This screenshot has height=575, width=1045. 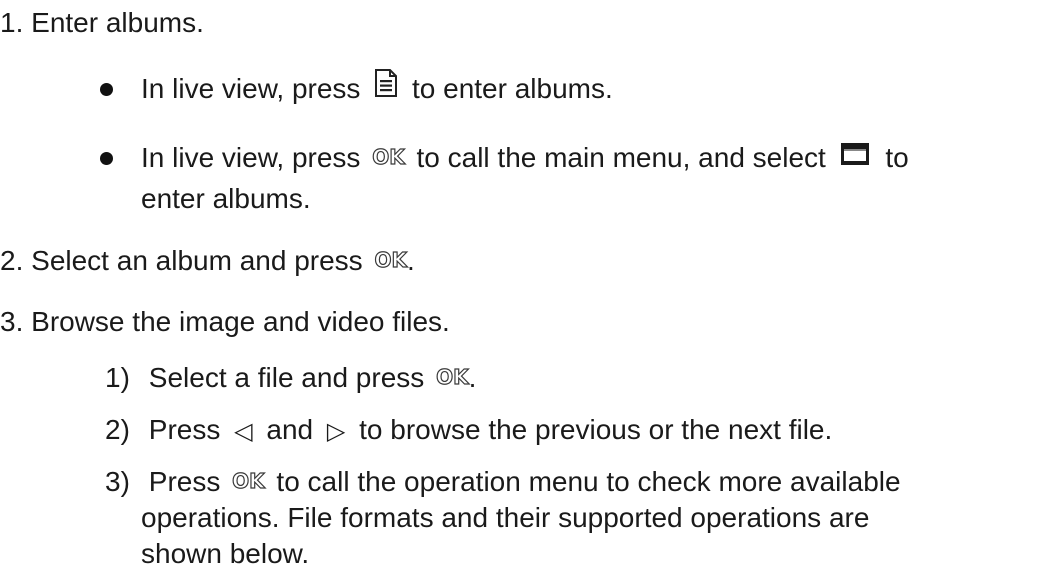 What do you see at coordinates (184, 481) in the screenshot?
I see `substep-3-text-before: Press` at bounding box center [184, 481].